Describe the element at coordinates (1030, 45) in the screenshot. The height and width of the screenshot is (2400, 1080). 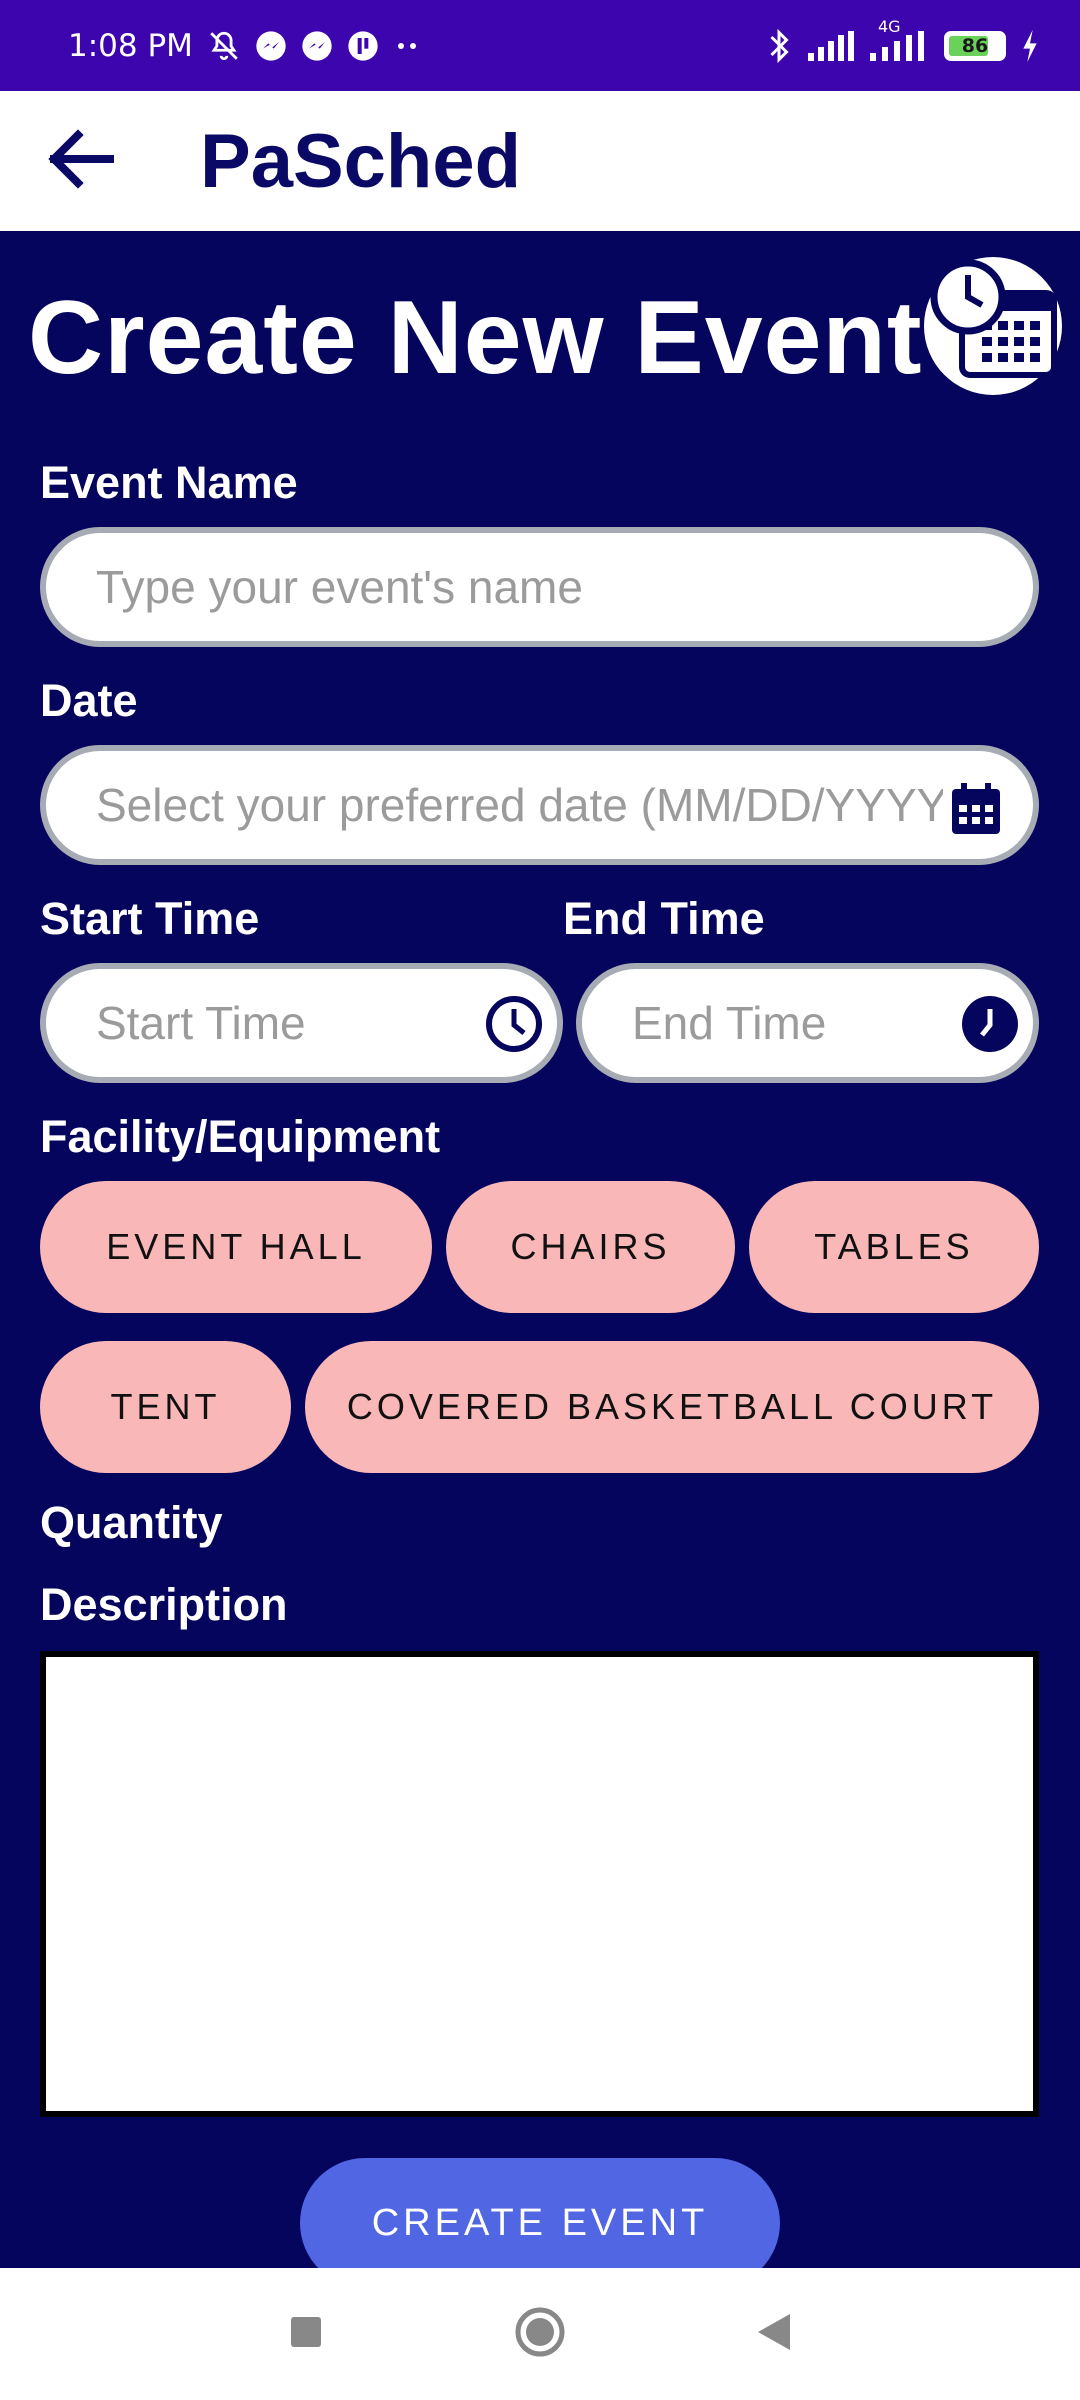
I see `charging-icon` at that location.